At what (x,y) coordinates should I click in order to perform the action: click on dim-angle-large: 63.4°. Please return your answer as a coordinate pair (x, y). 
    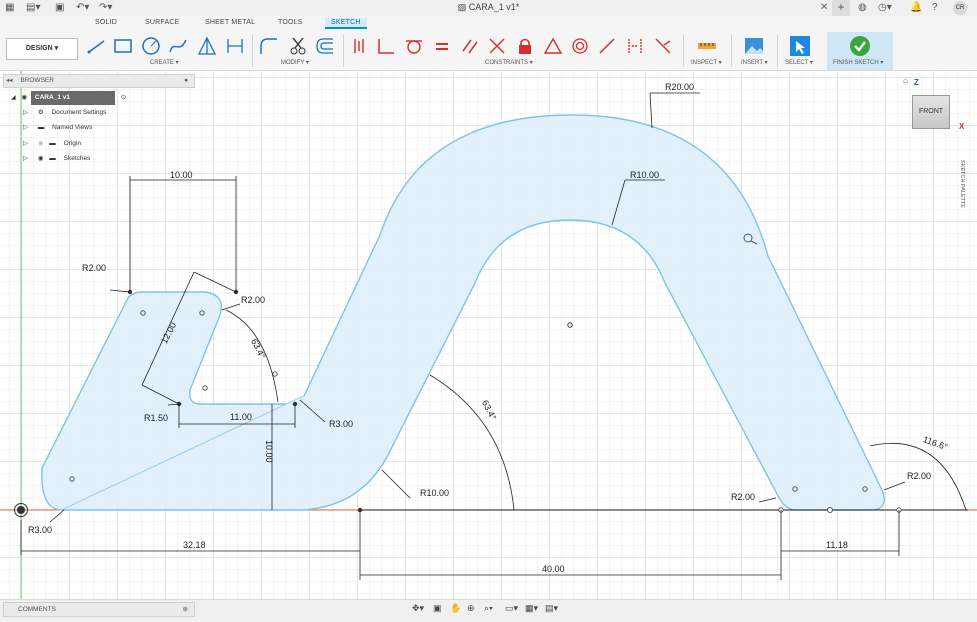
    Looking at the image, I should click on (489, 410).